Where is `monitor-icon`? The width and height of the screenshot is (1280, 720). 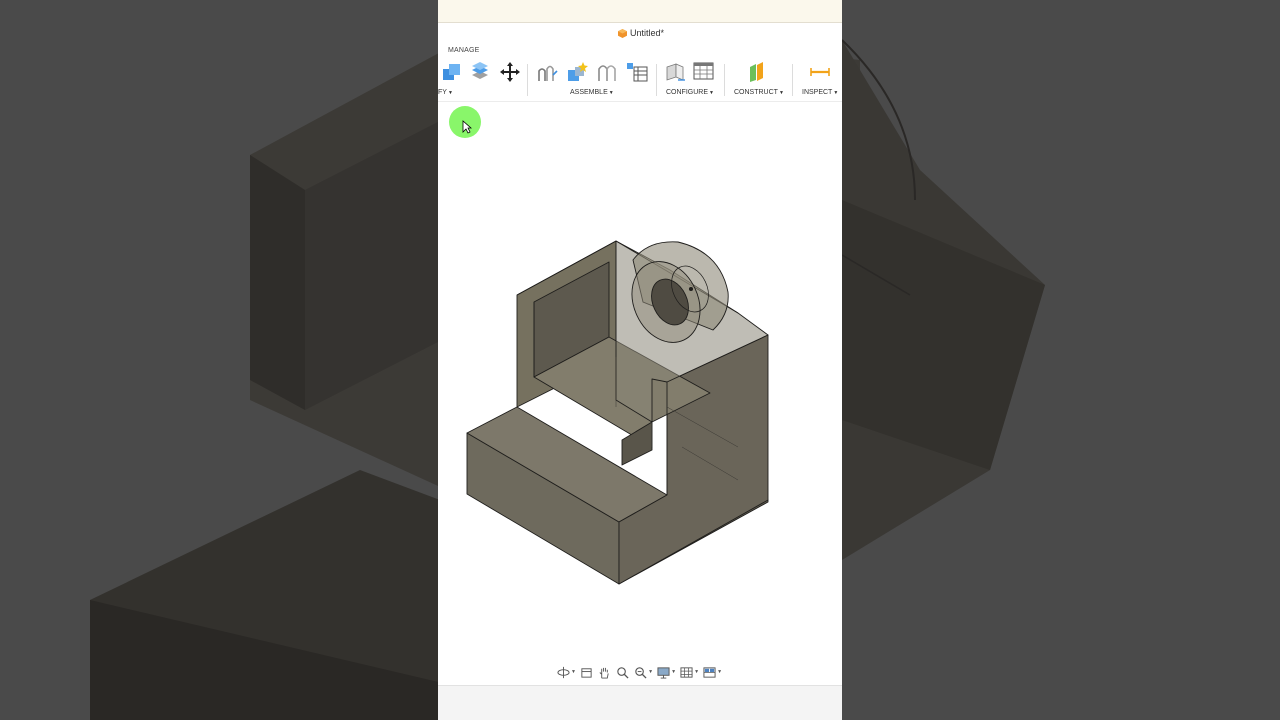 monitor-icon is located at coordinates (663, 672).